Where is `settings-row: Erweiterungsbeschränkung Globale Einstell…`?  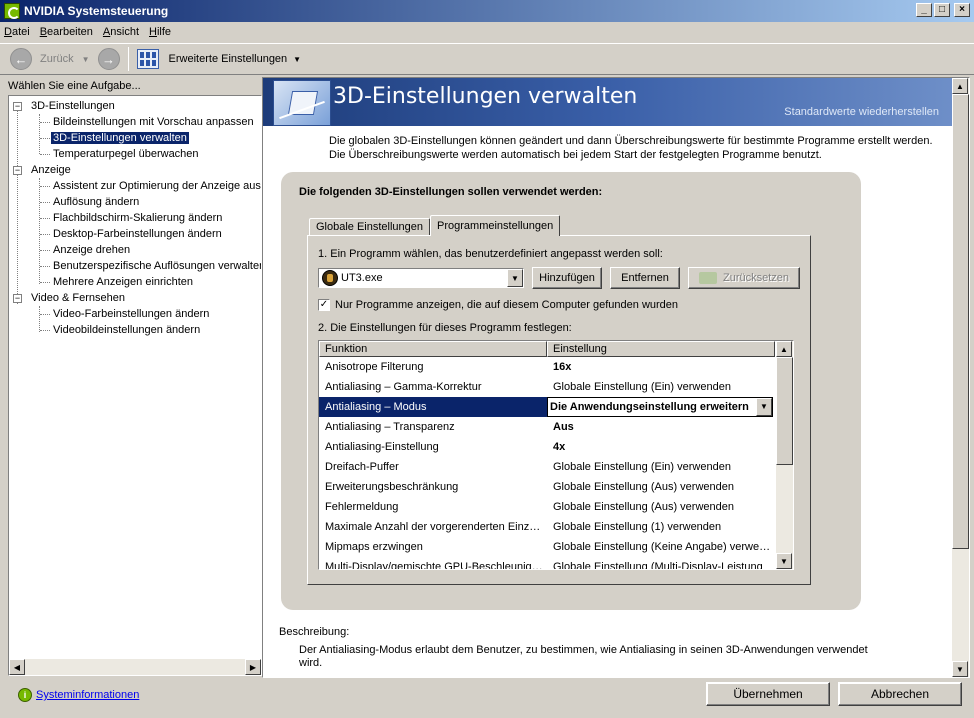
settings-row: Erweiterungsbeschränkung Globale Einstell… is located at coordinates (547, 487).